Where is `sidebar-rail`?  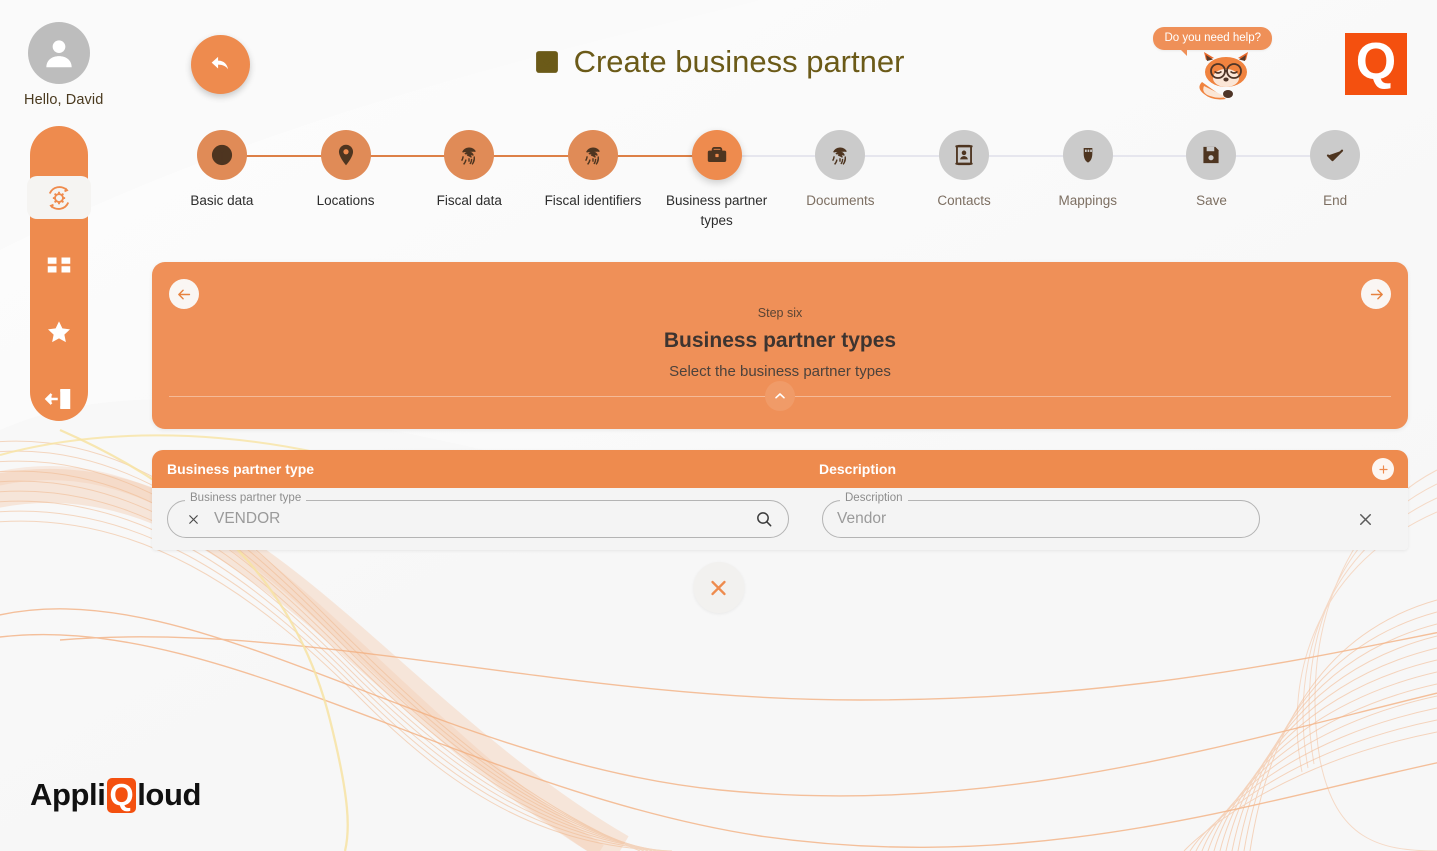
sidebar-rail is located at coordinates (59, 273).